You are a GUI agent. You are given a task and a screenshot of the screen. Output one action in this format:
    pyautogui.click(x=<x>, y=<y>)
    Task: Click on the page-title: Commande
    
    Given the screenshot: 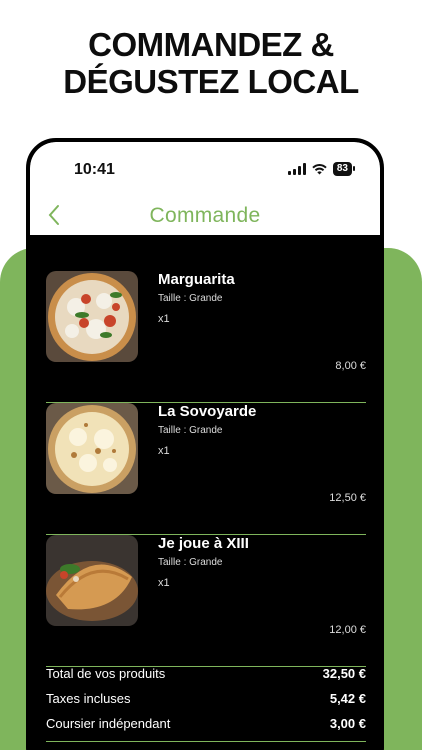 What is the action you would take?
    pyautogui.click(x=205, y=215)
    